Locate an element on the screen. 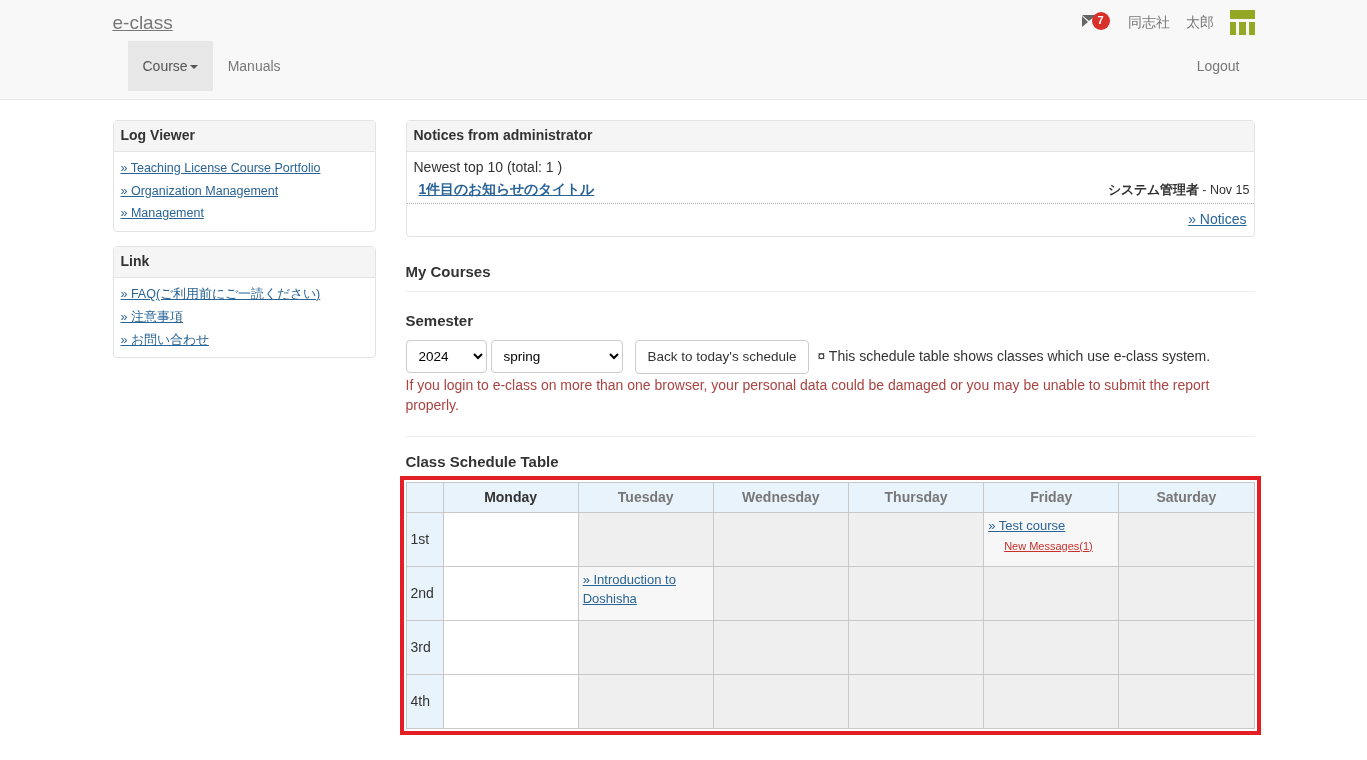 The height and width of the screenshot is (760, 1367). notice-meta: システム管理者 - Nov 15 is located at coordinates (1178, 190).